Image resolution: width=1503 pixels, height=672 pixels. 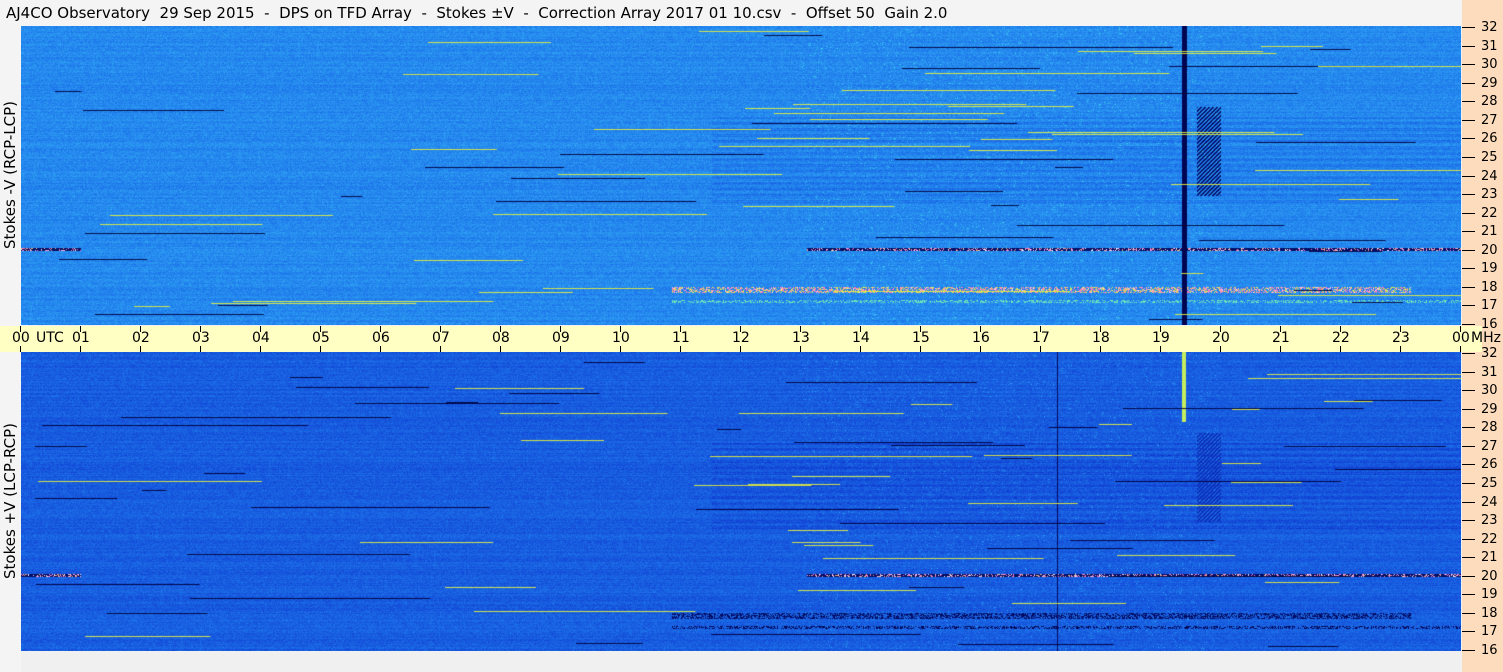 What do you see at coordinates (801, 338) in the screenshot?
I see `time-tick-label: 13` at bounding box center [801, 338].